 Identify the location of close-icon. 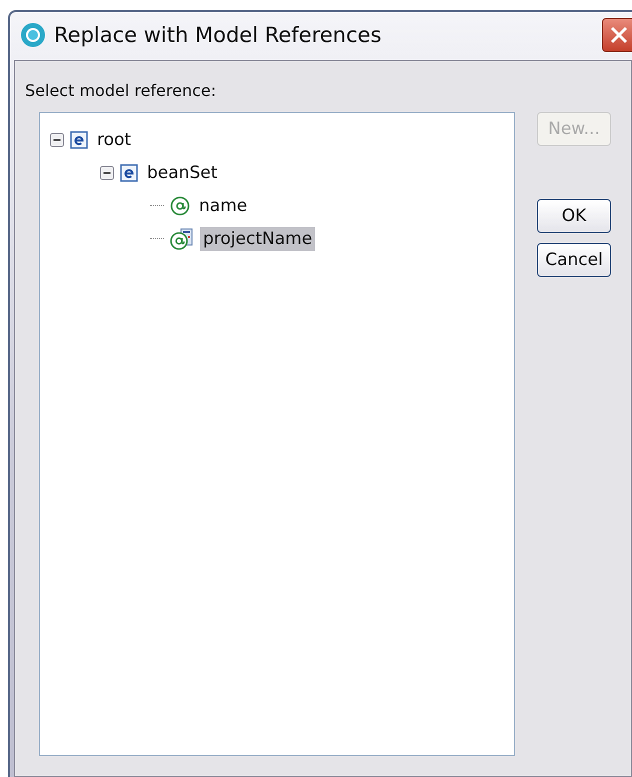
(619, 35).